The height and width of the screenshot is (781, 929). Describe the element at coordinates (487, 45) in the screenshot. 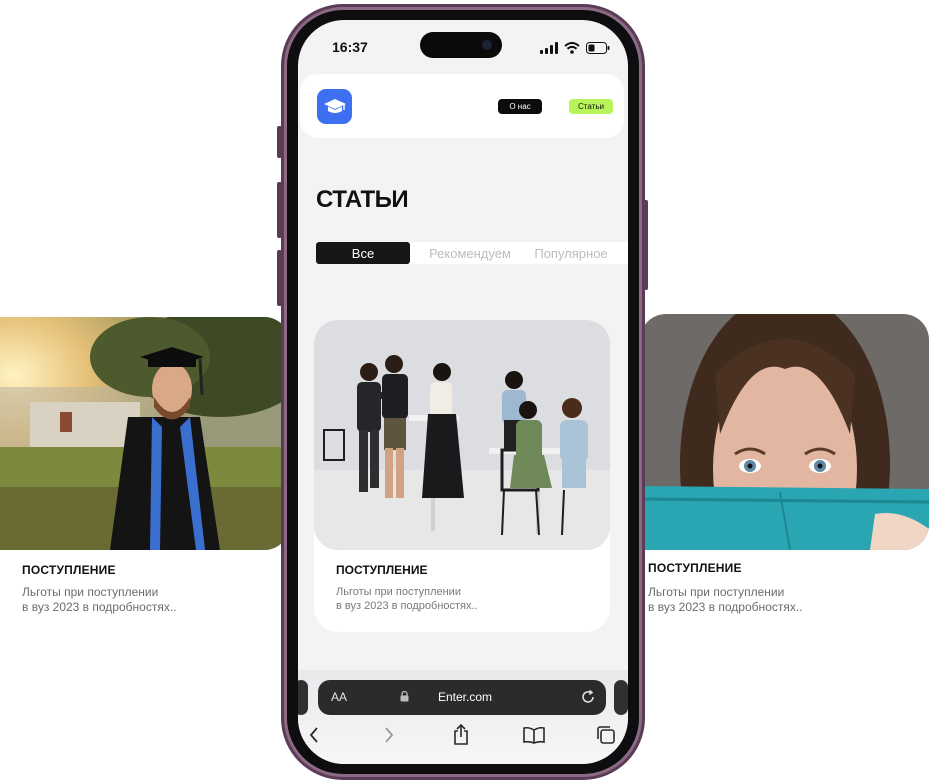

I see `camera-icon` at that location.